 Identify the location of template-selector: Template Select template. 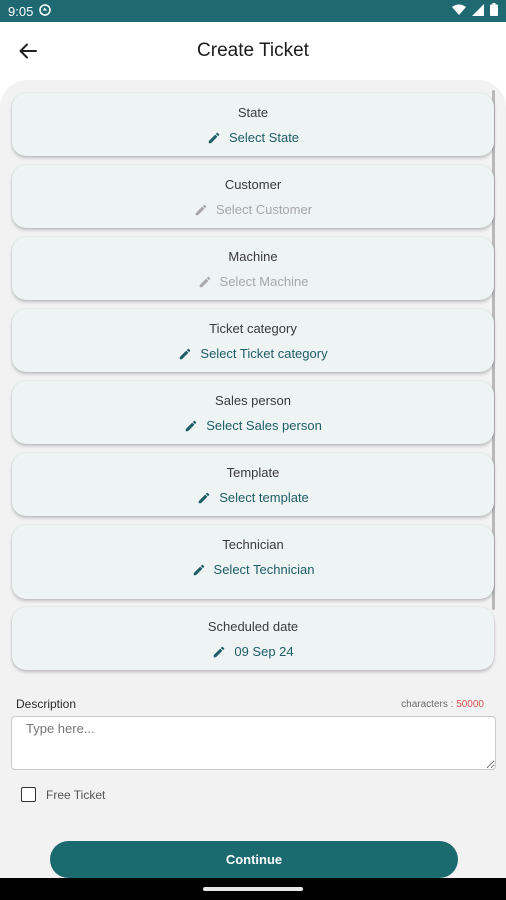
(253, 484).